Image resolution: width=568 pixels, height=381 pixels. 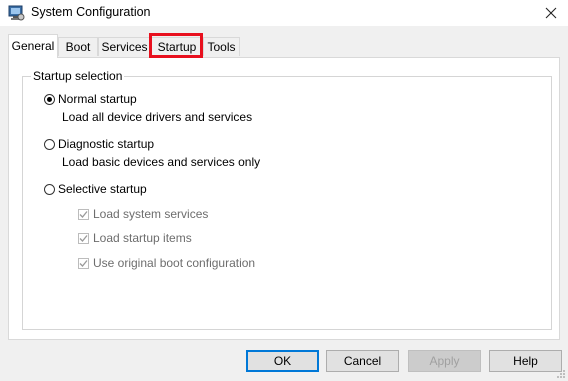 What do you see at coordinates (177, 46) in the screenshot?
I see `tab-startup: Startup` at bounding box center [177, 46].